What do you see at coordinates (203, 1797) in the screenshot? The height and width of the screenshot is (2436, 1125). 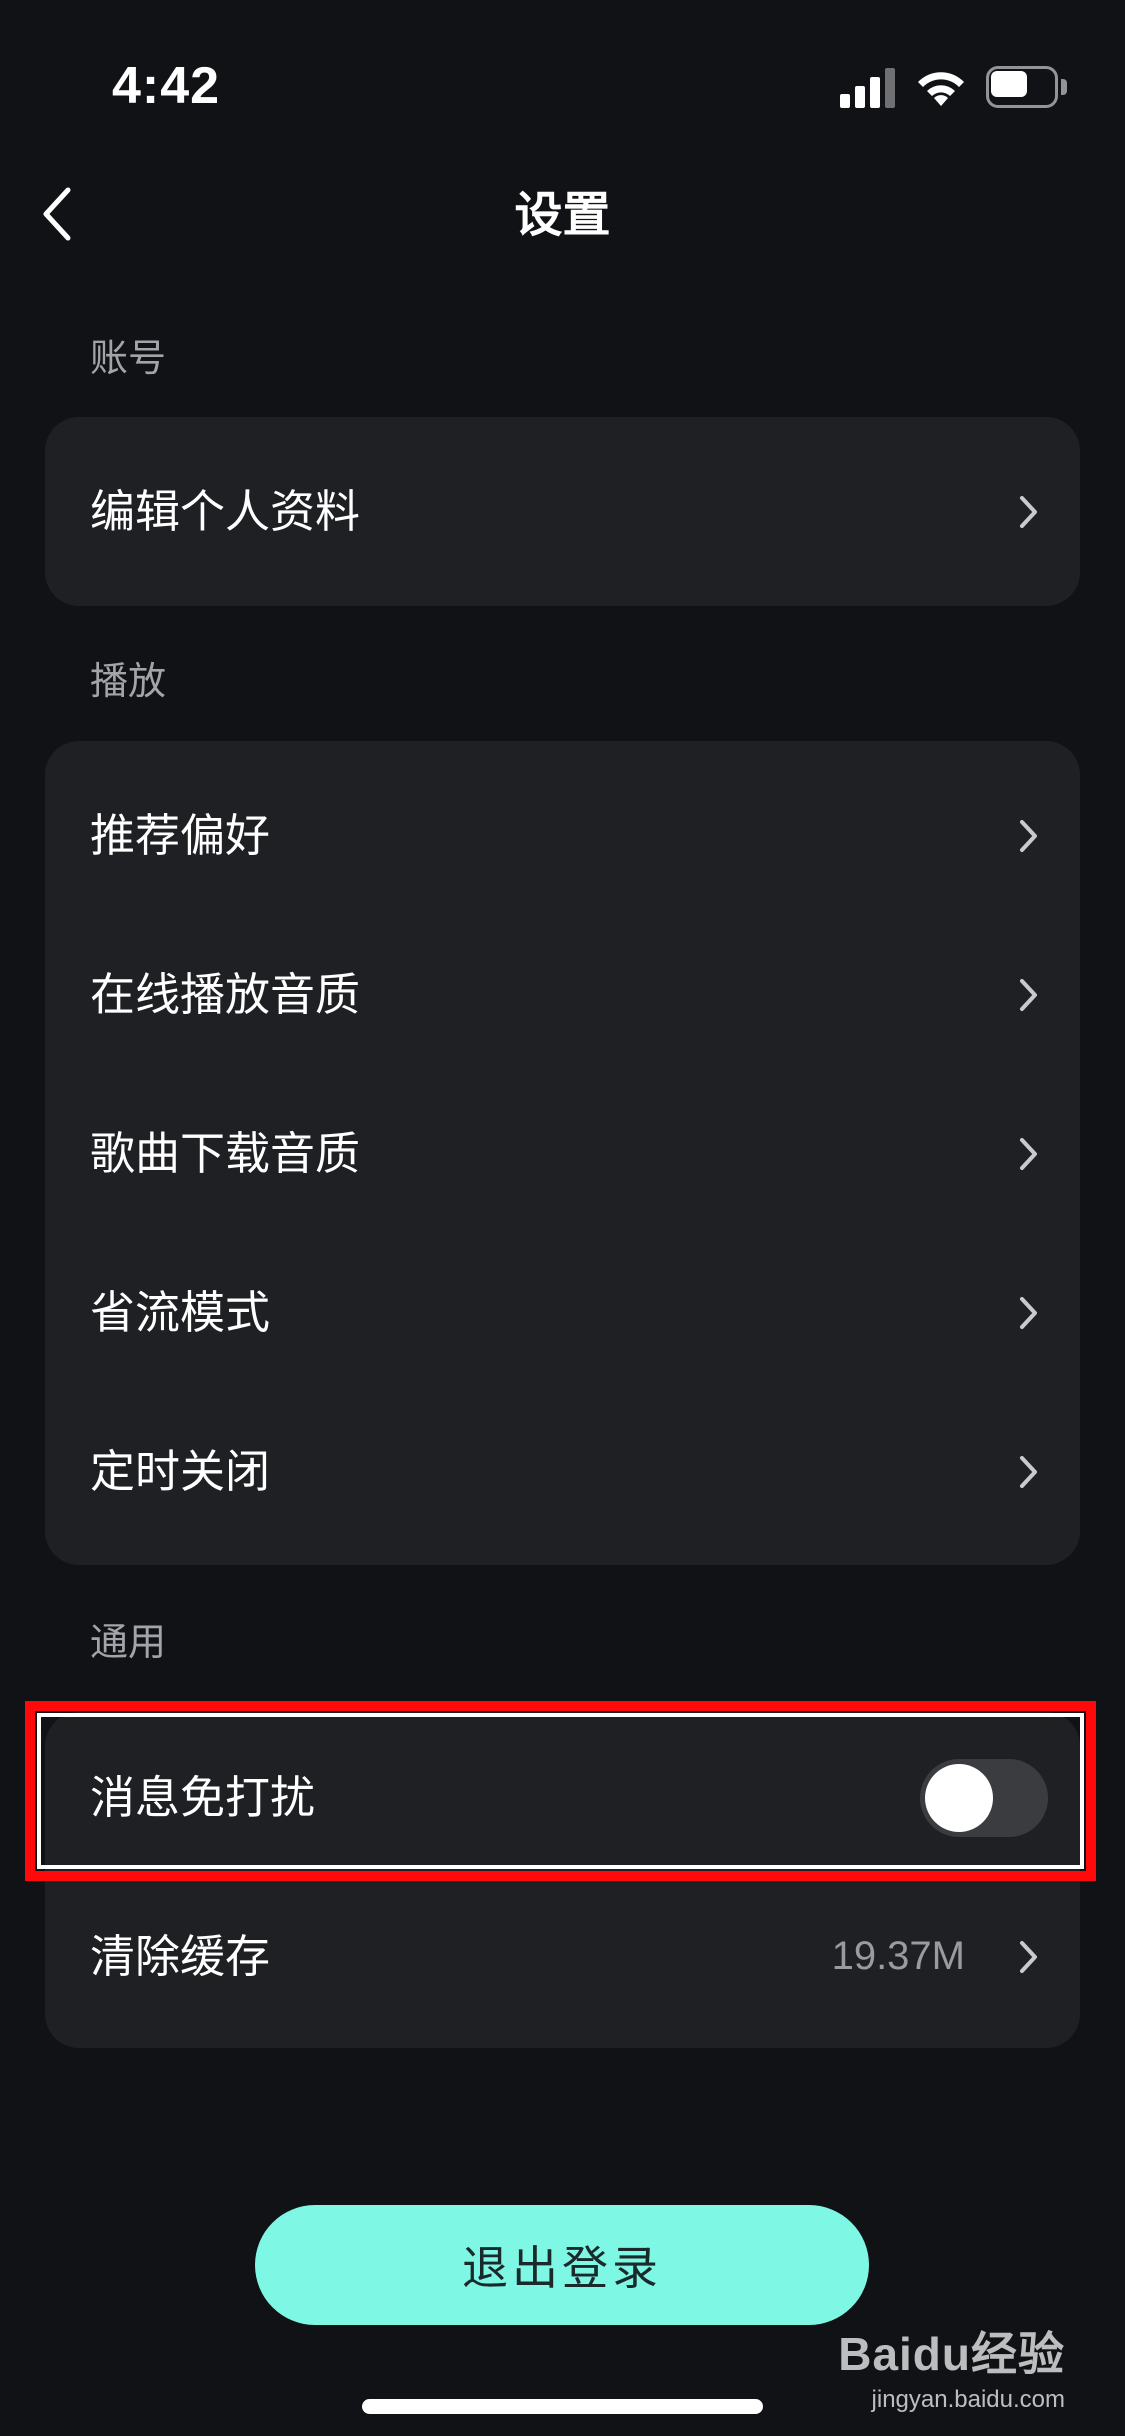 I see `row-label: 消息免打扰` at bounding box center [203, 1797].